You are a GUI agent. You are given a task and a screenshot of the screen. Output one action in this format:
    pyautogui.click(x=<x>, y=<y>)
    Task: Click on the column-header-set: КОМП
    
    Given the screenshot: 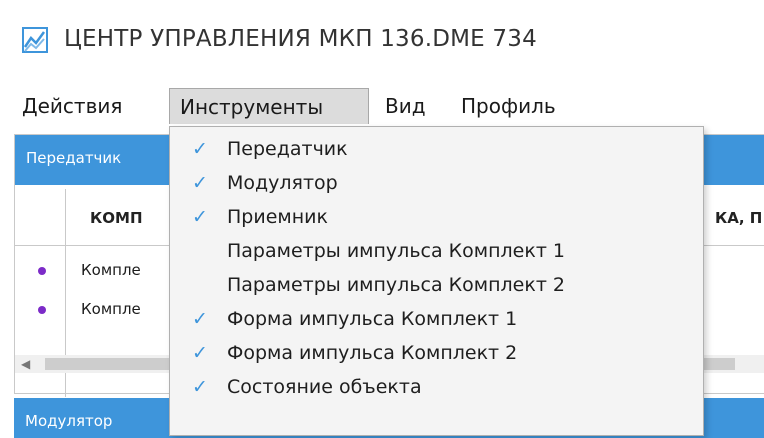 What is the action you would take?
    pyautogui.click(x=116, y=218)
    